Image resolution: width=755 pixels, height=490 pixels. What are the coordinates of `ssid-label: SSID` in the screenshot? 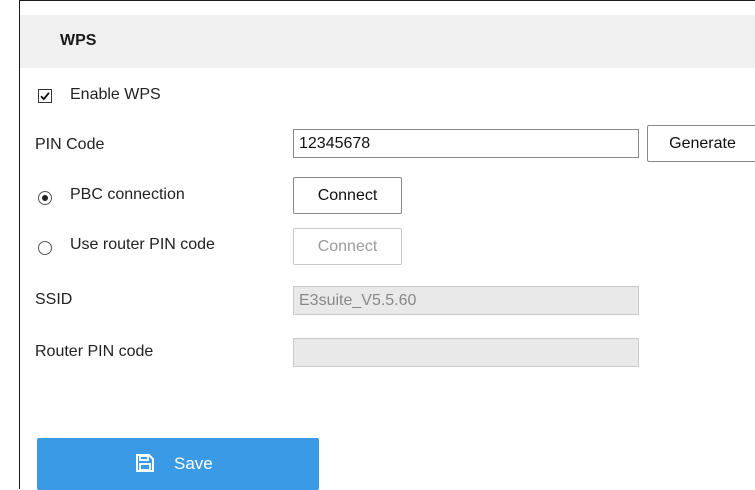 It's located at (54, 299).